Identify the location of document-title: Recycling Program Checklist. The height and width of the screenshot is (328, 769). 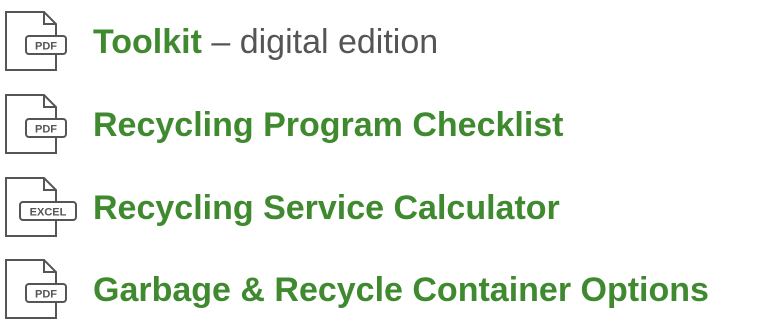
(328, 125).